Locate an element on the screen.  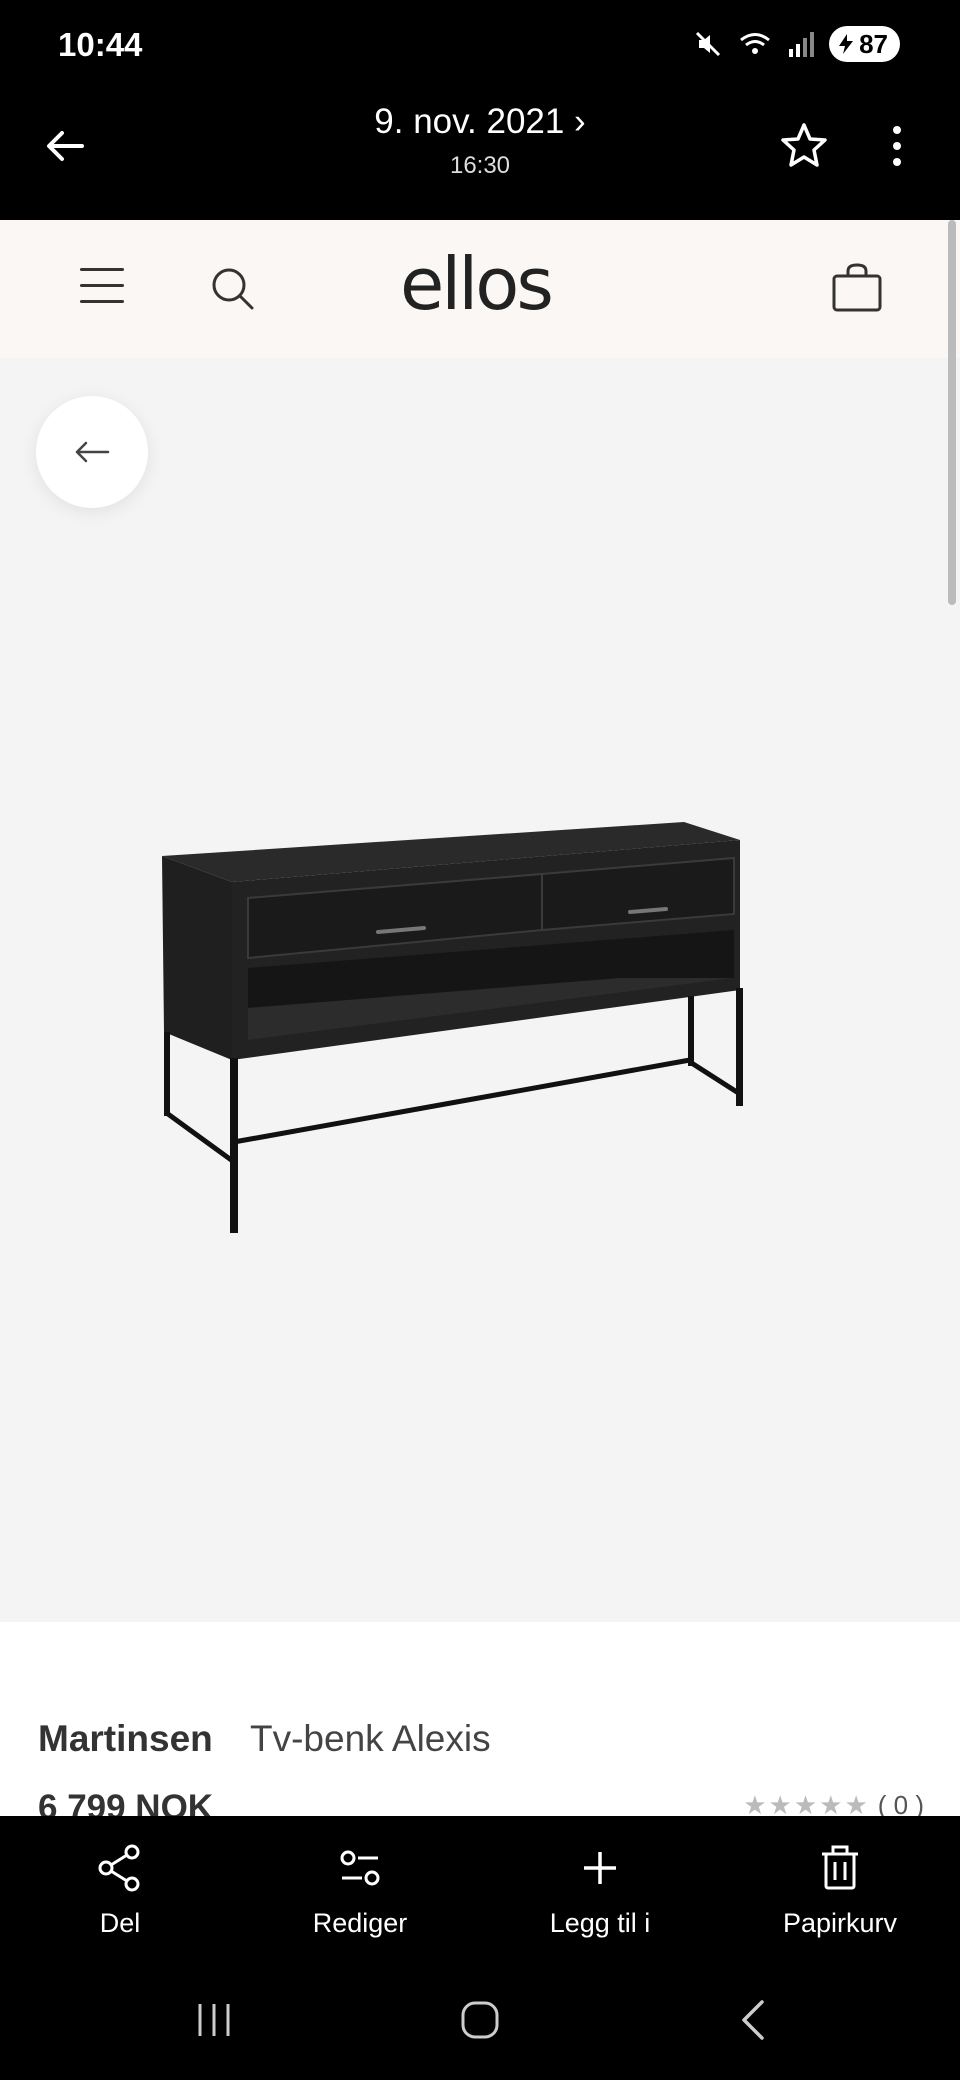
shopping-bag-icon is located at coordinates (857, 288).